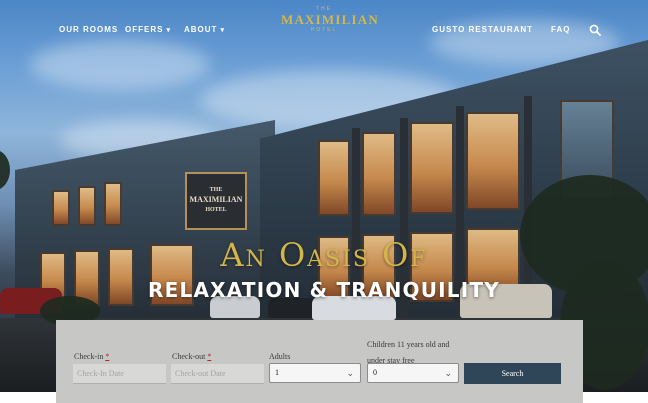 The height and width of the screenshot is (403, 648). I want to click on logo-main-text: MAXIMILIAN, so click(330, 19).